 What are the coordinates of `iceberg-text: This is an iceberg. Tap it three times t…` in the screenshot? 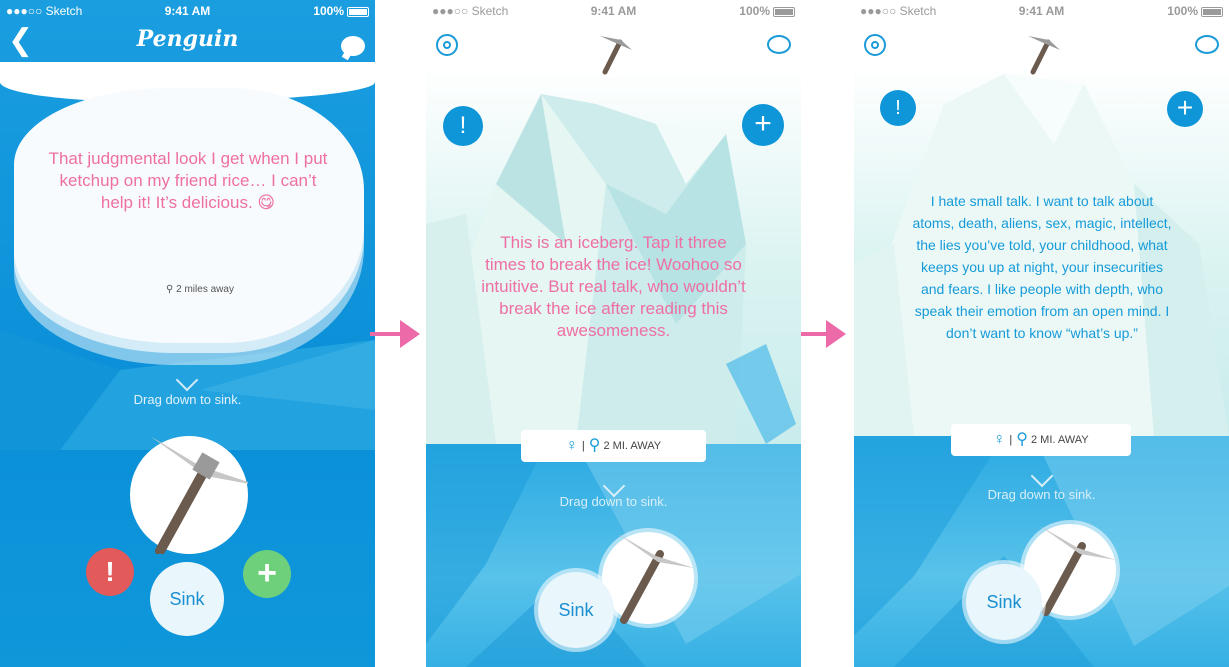 It's located at (613, 286).